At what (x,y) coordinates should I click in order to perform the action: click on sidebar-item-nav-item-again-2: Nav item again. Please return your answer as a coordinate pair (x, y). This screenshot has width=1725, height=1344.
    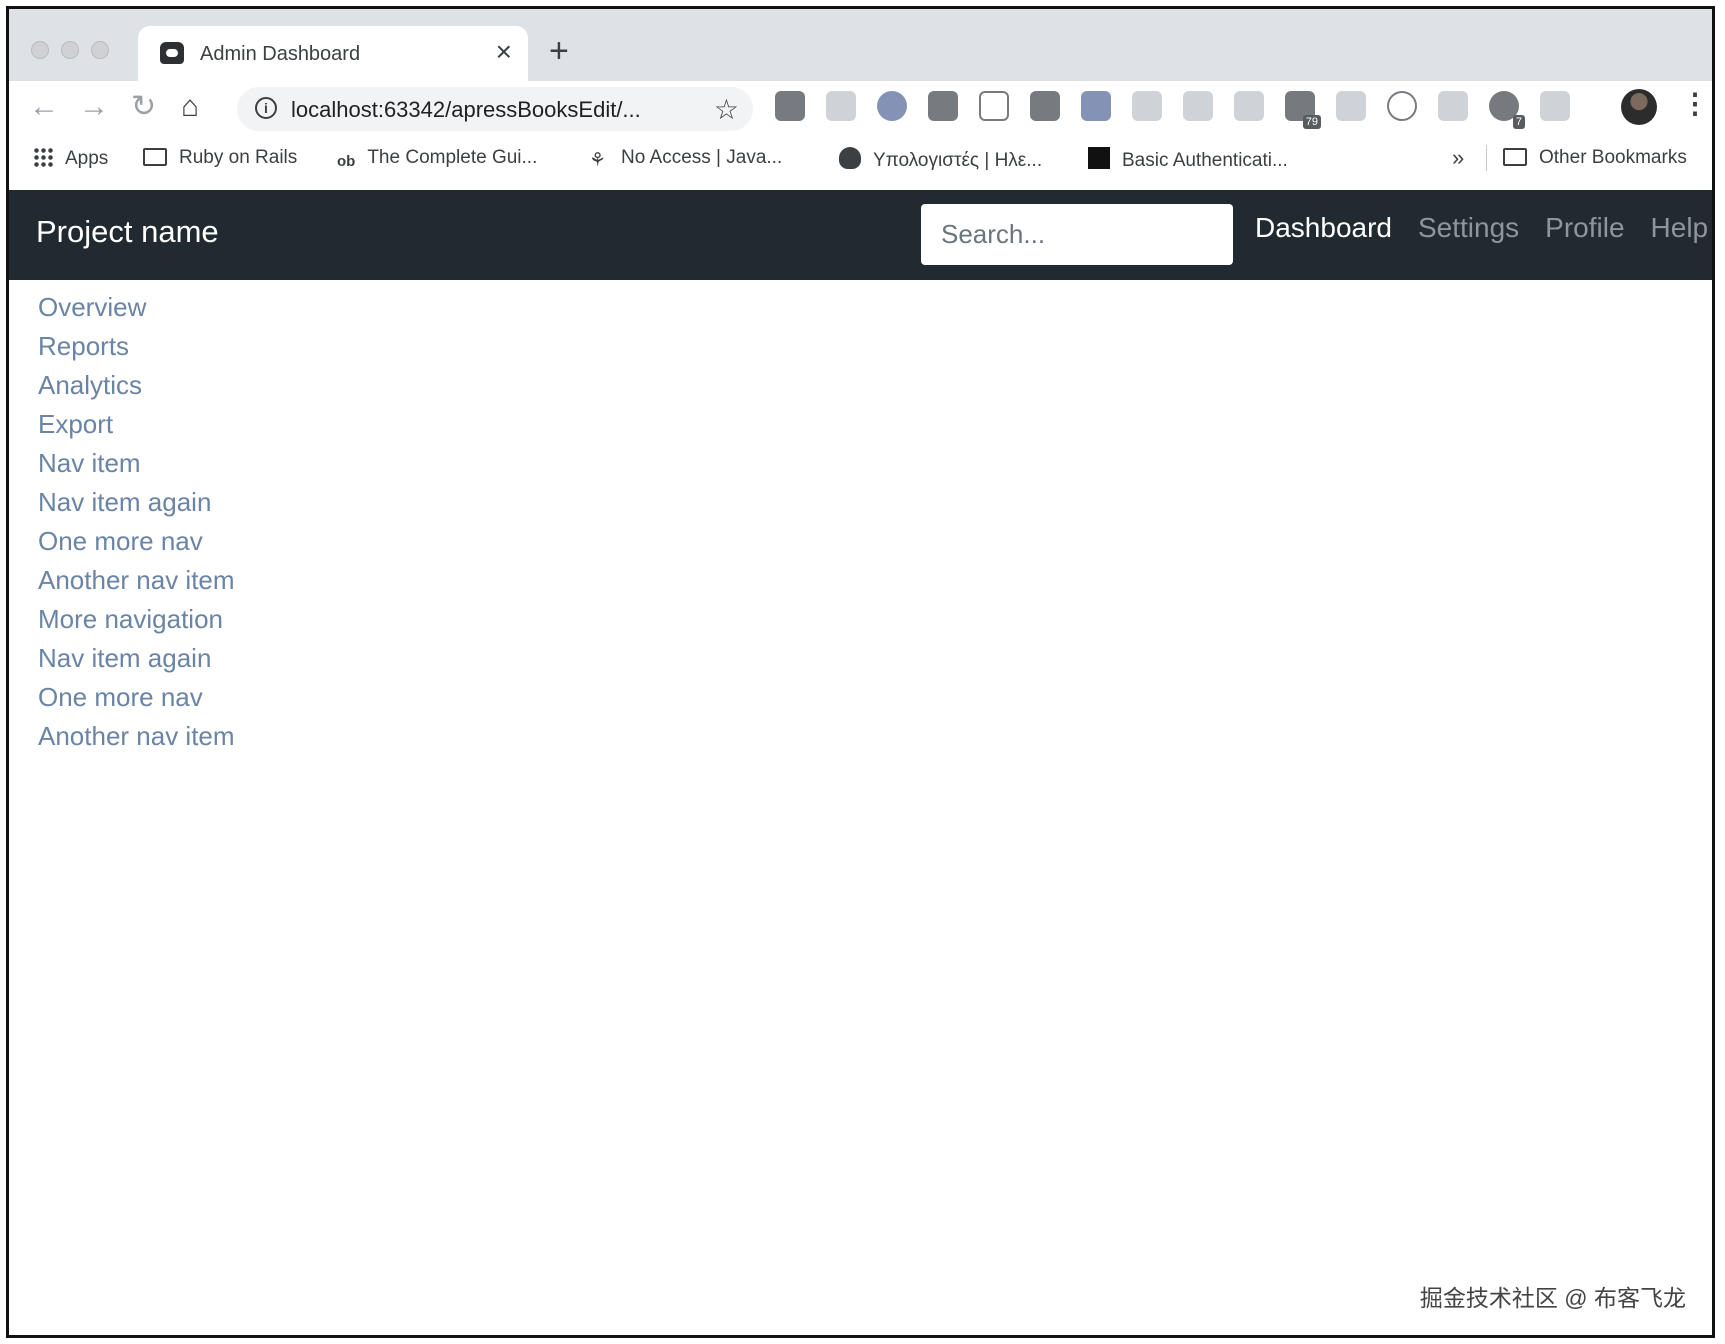
    Looking at the image, I should click on (136, 661).